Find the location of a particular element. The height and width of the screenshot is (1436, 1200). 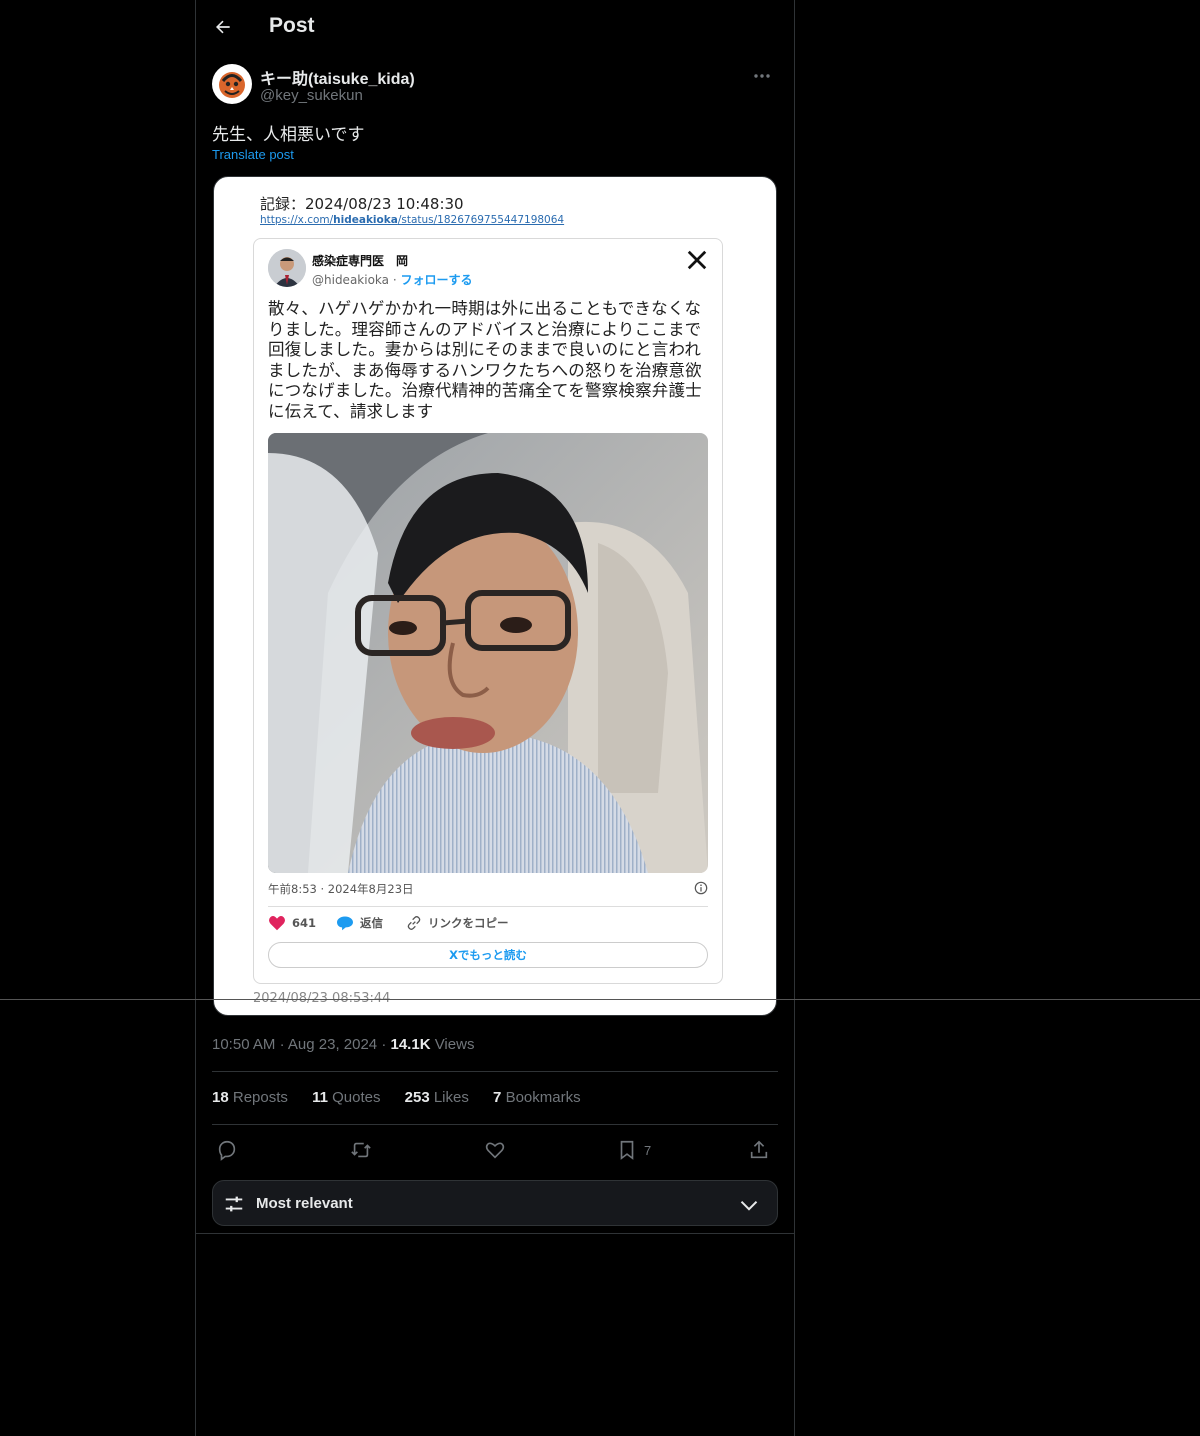

repost-button is located at coordinates (361, 1150).